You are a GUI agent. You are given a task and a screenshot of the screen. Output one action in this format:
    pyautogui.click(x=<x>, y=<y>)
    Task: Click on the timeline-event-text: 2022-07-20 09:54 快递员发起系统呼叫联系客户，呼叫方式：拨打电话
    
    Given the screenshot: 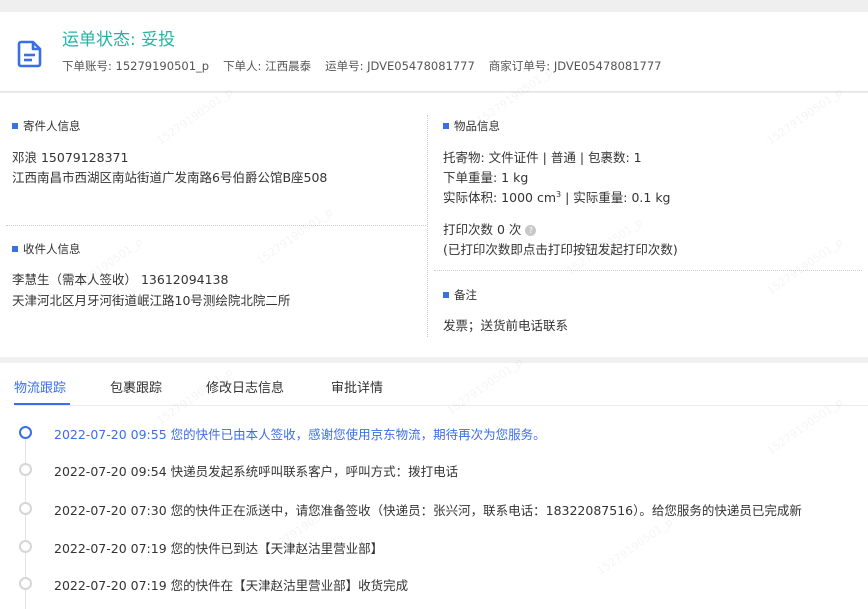 What is the action you would take?
    pyautogui.click(x=256, y=471)
    